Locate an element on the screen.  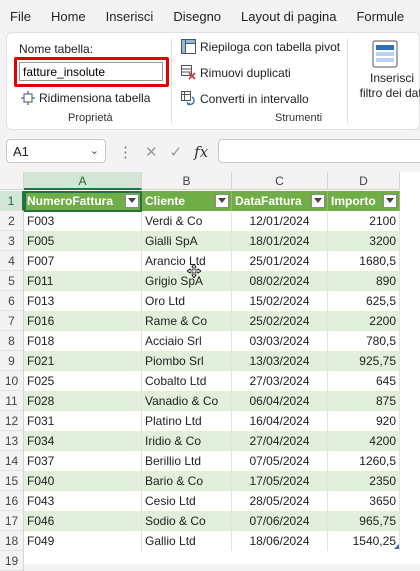
header-cell: Importo is located at coordinates (364, 201).